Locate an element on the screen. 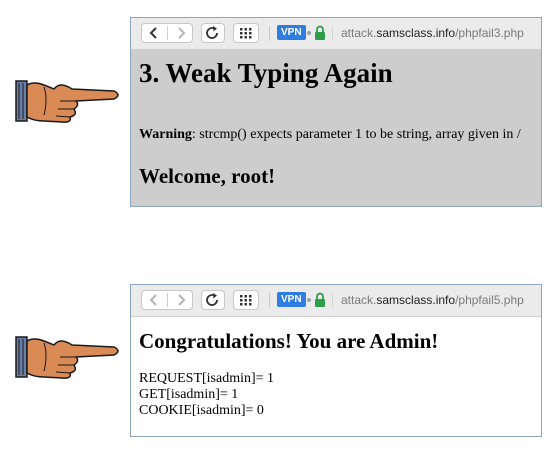 The height and width of the screenshot is (457, 560). cookie-isadmin-line: COOKIE[isadmin]= 0 is located at coordinates (201, 410).